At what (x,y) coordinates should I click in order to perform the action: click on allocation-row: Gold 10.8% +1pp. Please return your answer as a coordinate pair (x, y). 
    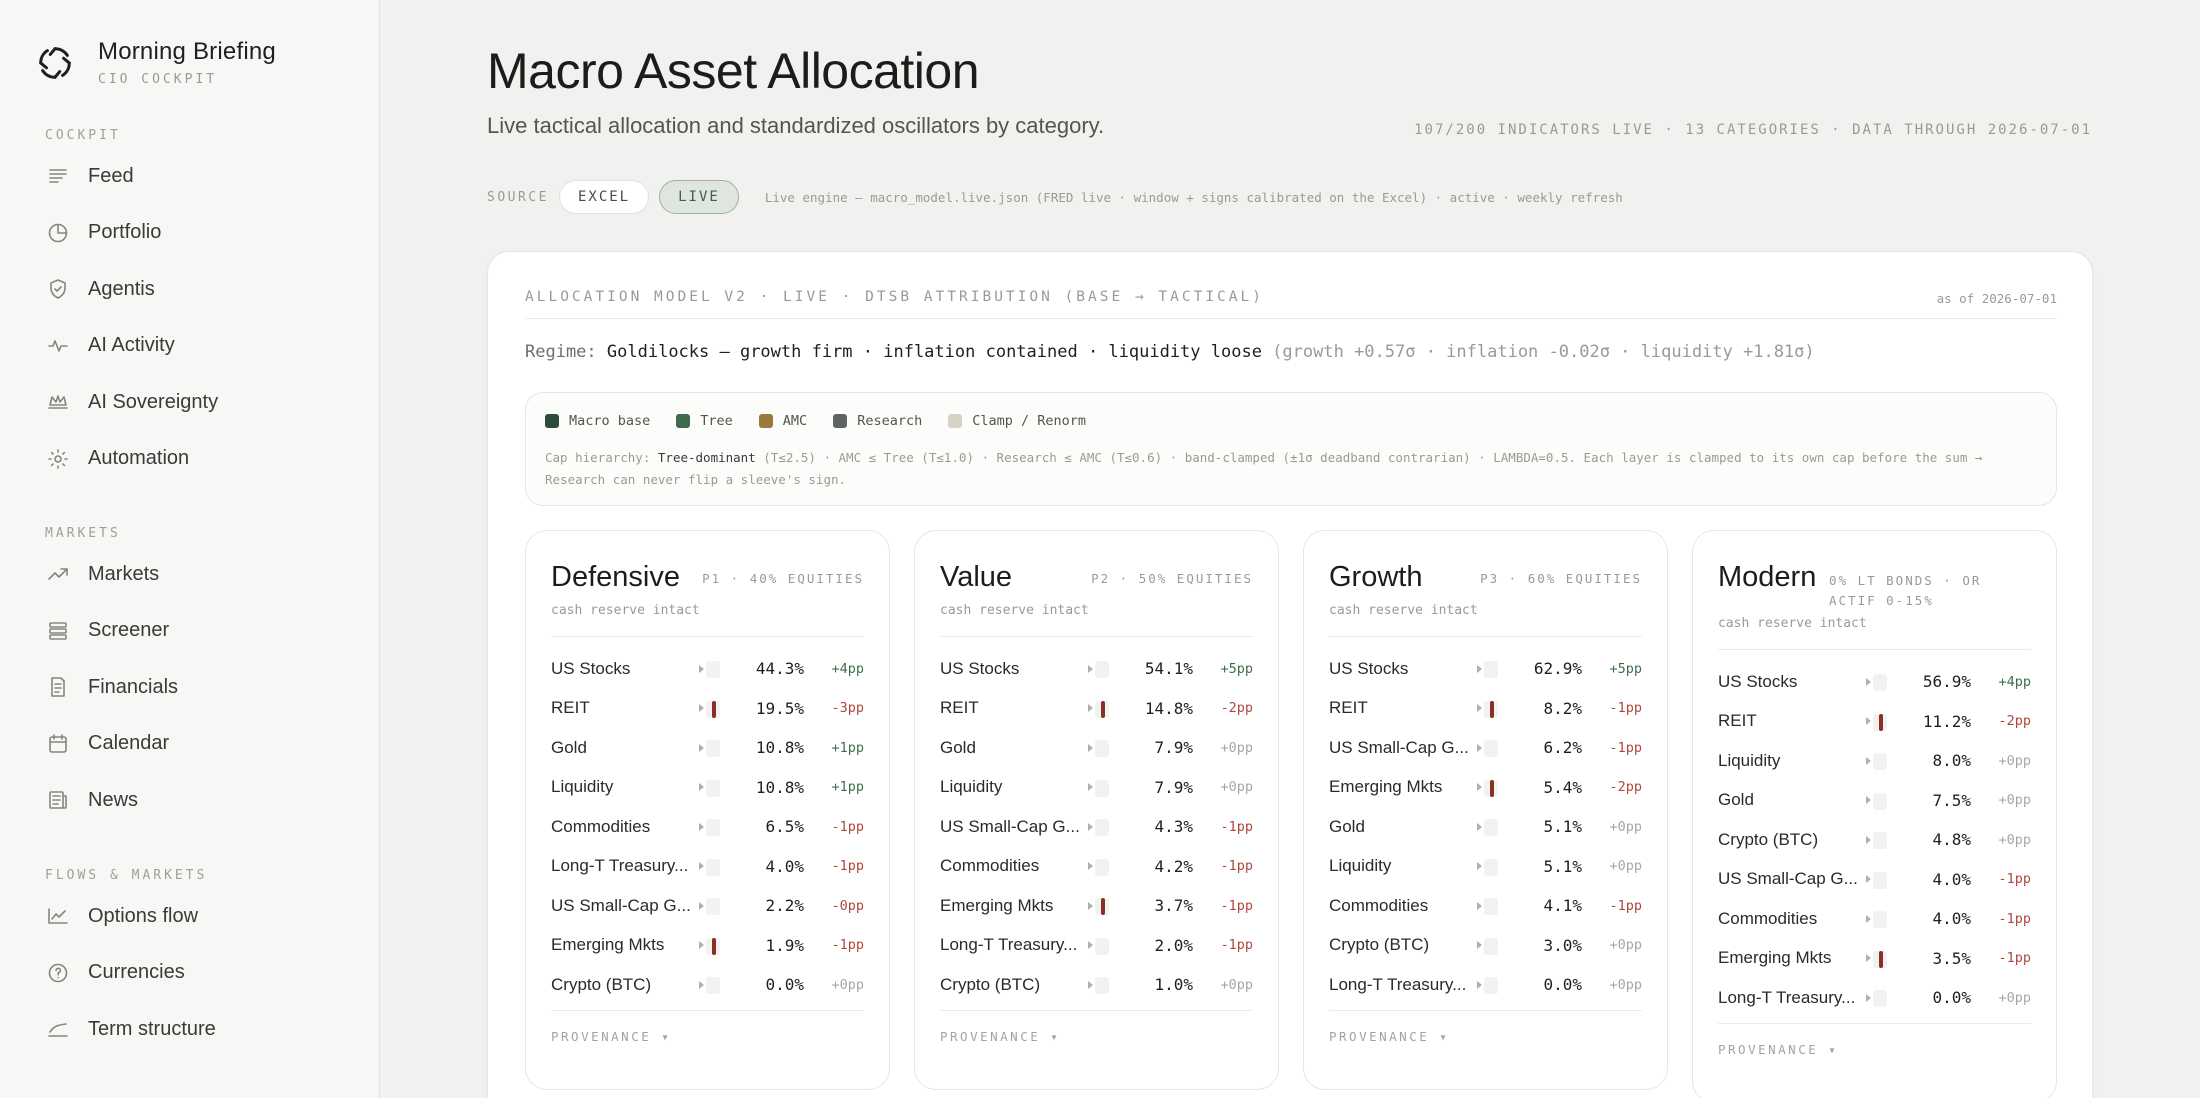
    Looking at the image, I should click on (707, 748).